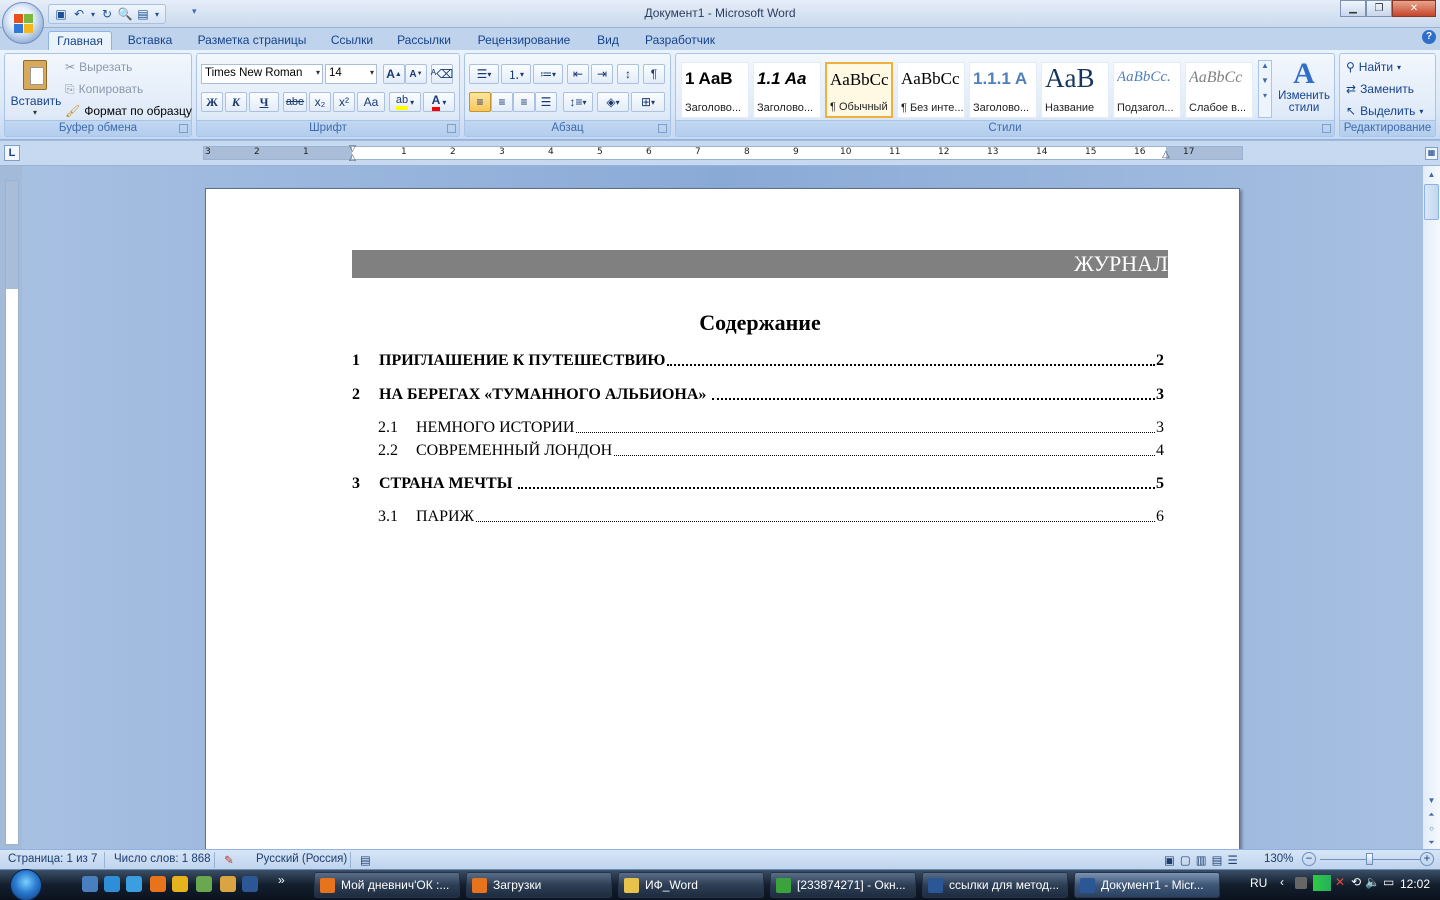  What do you see at coordinates (1372, 882) in the screenshot?
I see `volume-icon: 🔈` at bounding box center [1372, 882].